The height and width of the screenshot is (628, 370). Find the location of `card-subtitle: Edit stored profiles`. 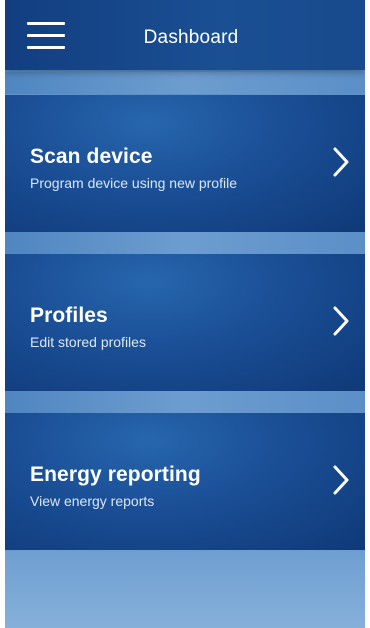

card-subtitle: Edit stored profiles is located at coordinates (88, 342).